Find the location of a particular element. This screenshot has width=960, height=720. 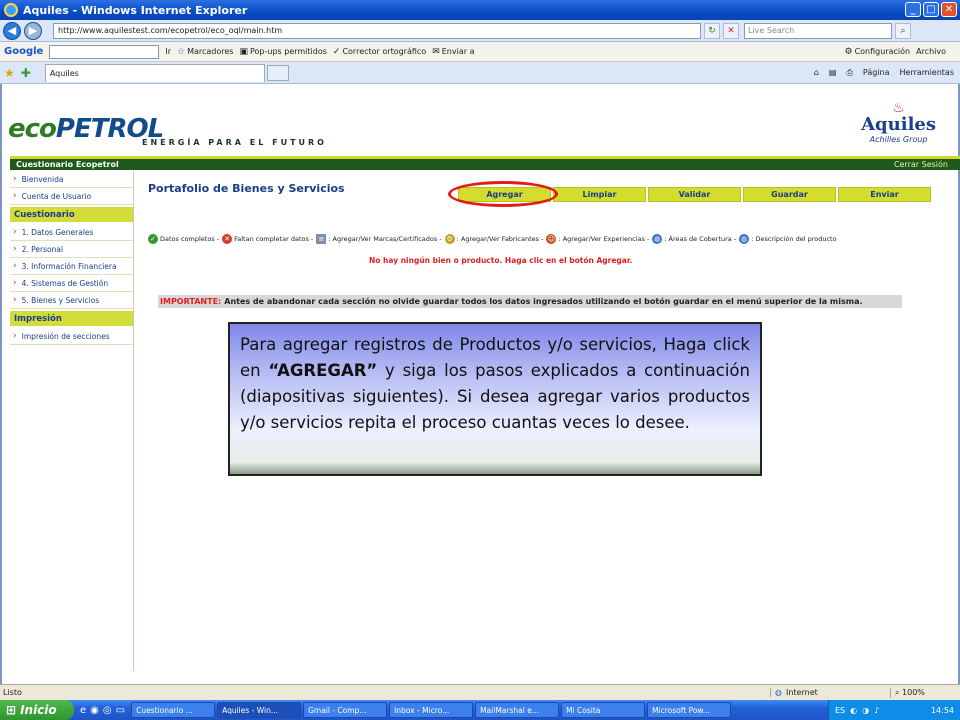

sidebar-item-info-financiera: › 3. Información Financiera is located at coordinates (71, 266).